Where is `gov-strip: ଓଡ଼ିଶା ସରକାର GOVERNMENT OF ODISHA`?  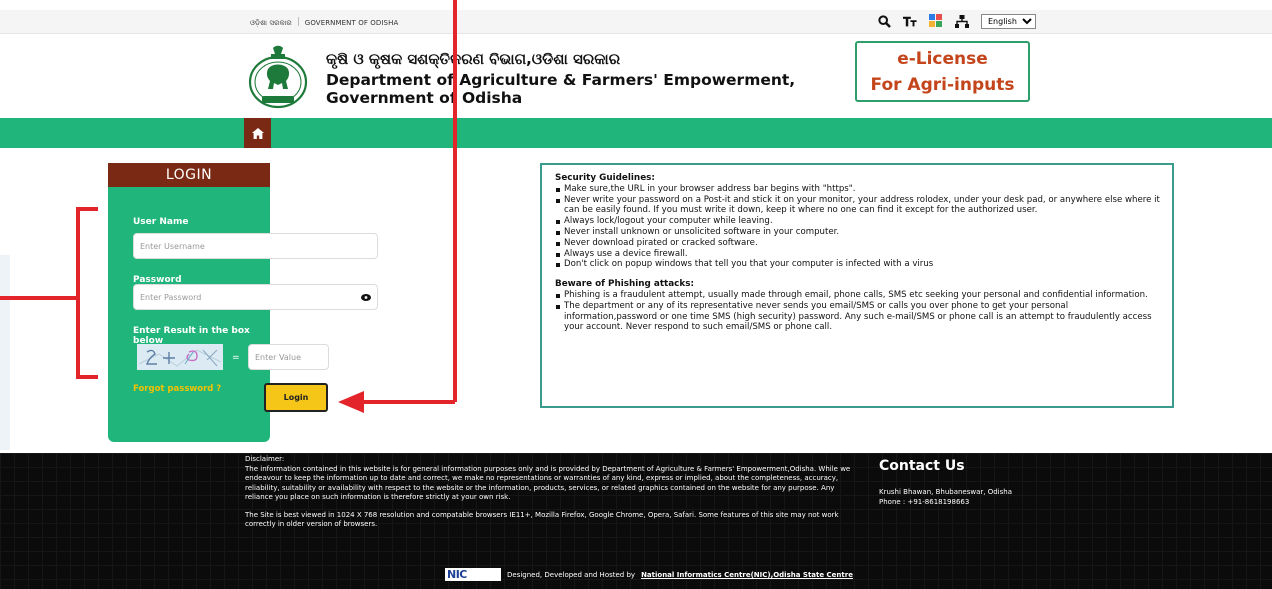 gov-strip: ଓଡ଼ିଶା ସରକାର GOVERNMENT OF ODISHA is located at coordinates (324, 22).